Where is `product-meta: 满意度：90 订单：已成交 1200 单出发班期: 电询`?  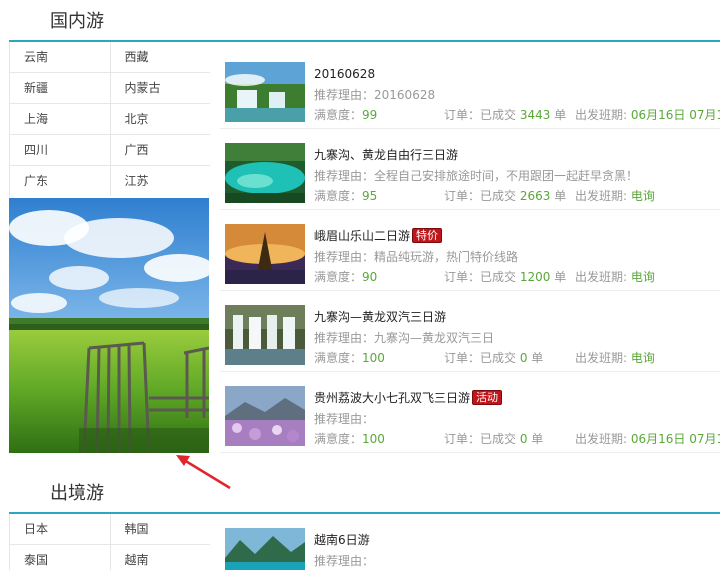 product-meta: 满意度：90 订单：已成交 1200 单出发班期: 电询 is located at coordinates (517, 277).